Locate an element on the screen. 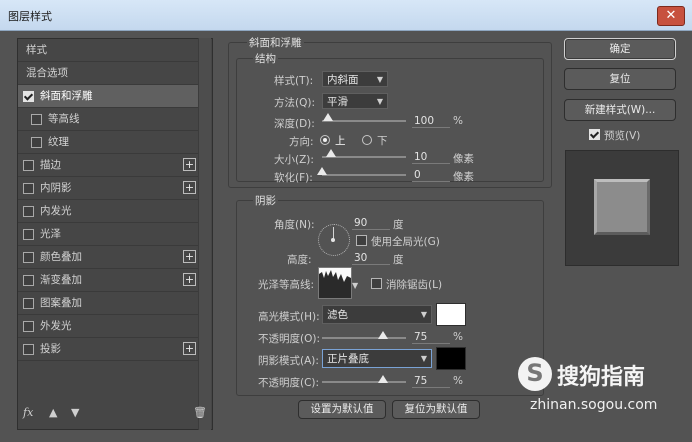 Image resolution: width=692 pixels, height=442 pixels. sidebar-scrollbar is located at coordinates (204, 234).